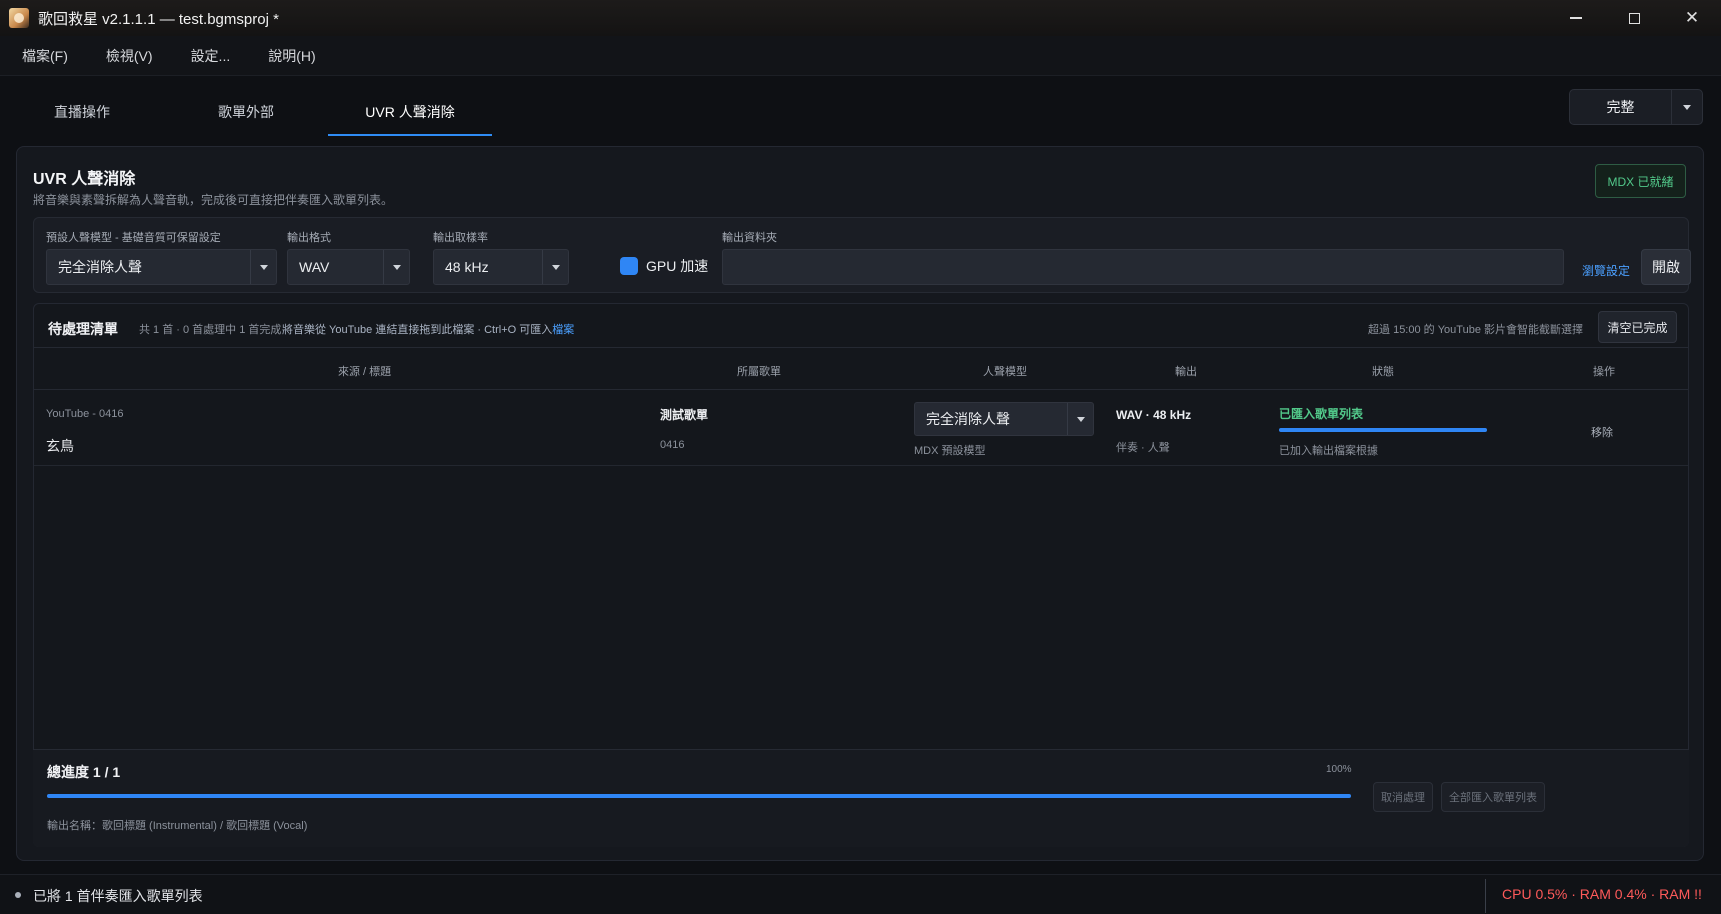 This screenshot has height=914, width=1721. I want to click on format-select-dropdown, so click(396, 267).